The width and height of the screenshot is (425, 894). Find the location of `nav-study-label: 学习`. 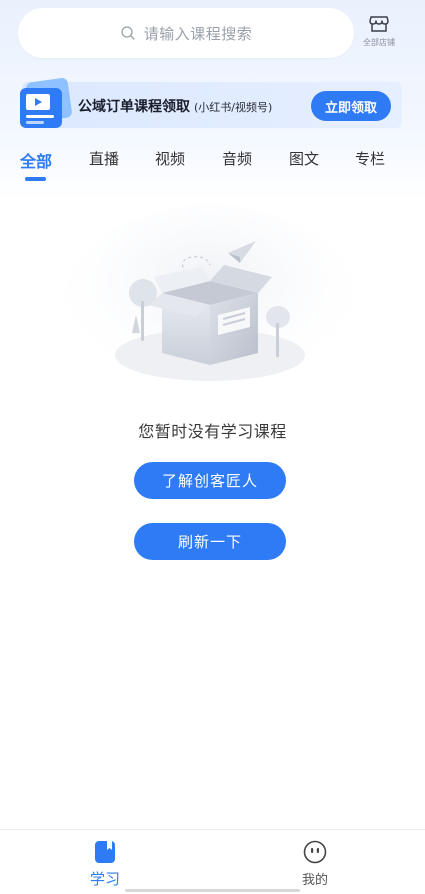

nav-study-label: 学习 is located at coordinates (104, 879).